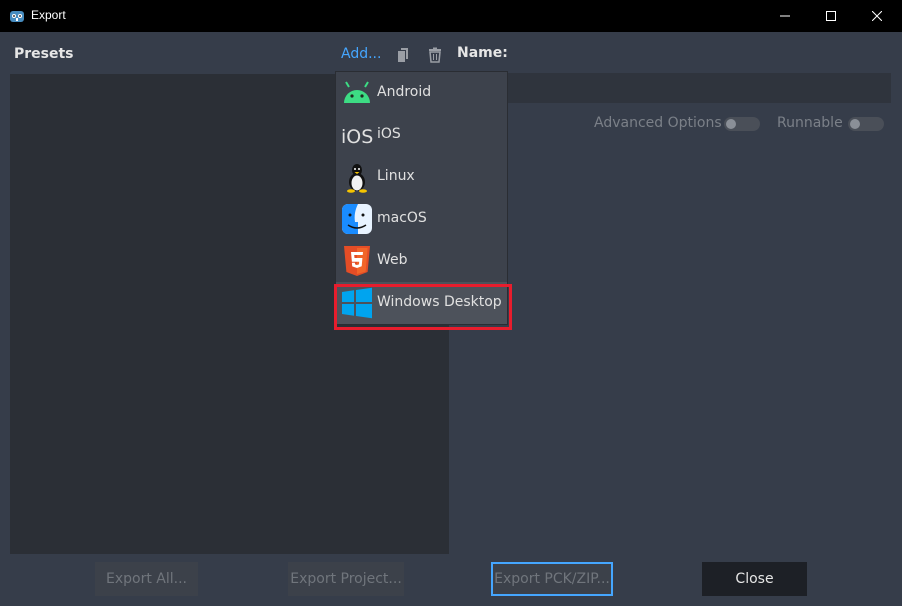 This screenshot has height=606, width=902. I want to click on macos-icon, so click(357, 219).